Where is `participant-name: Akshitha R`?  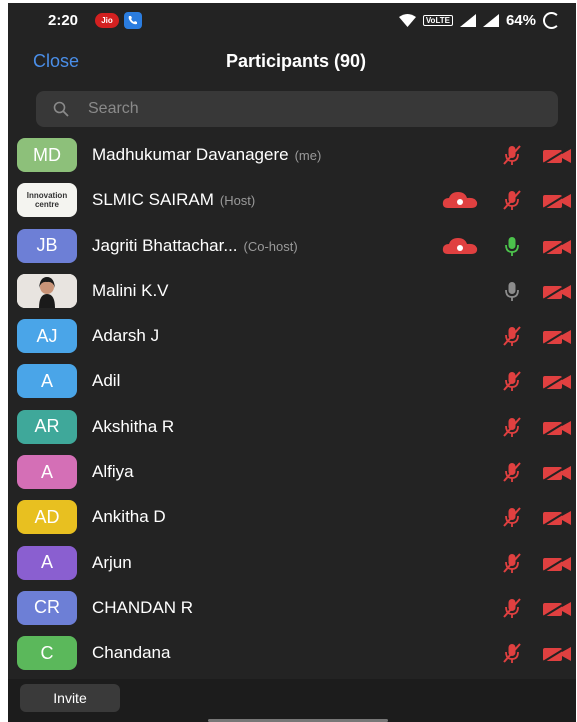 participant-name: Akshitha R is located at coordinates (133, 427).